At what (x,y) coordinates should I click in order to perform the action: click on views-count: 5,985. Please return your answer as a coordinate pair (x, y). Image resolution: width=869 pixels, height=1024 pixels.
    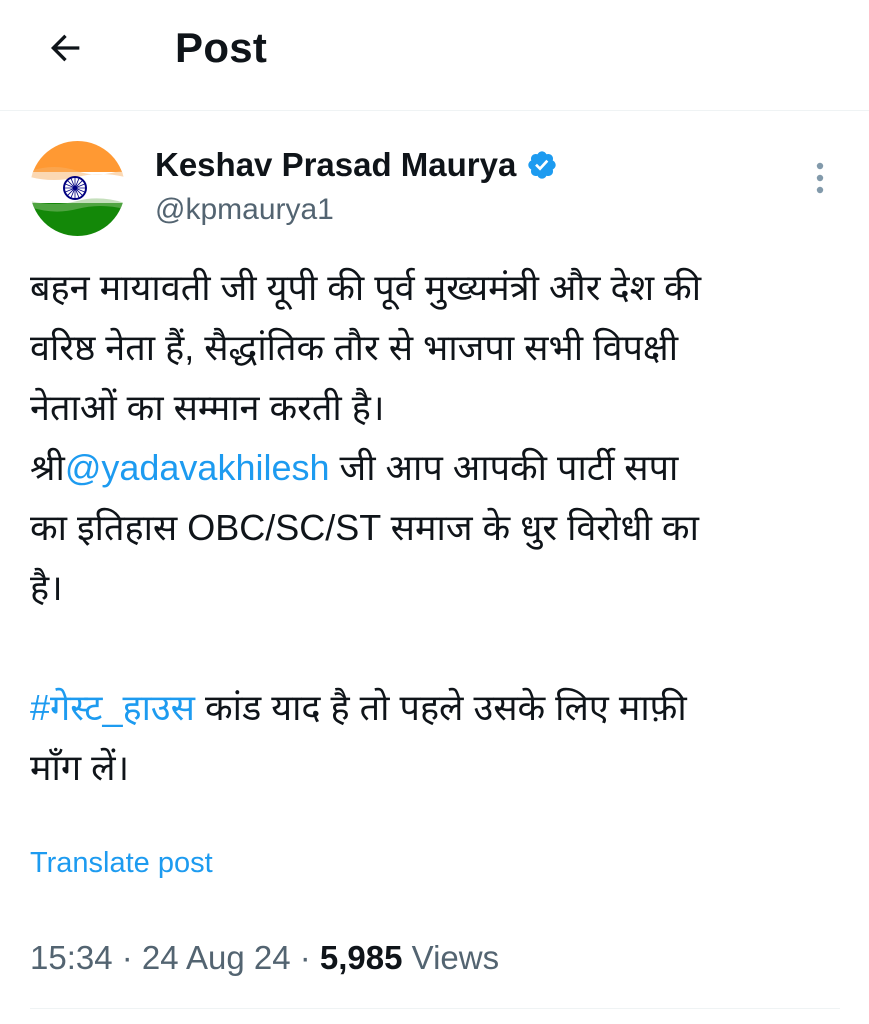
    Looking at the image, I should click on (361, 957).